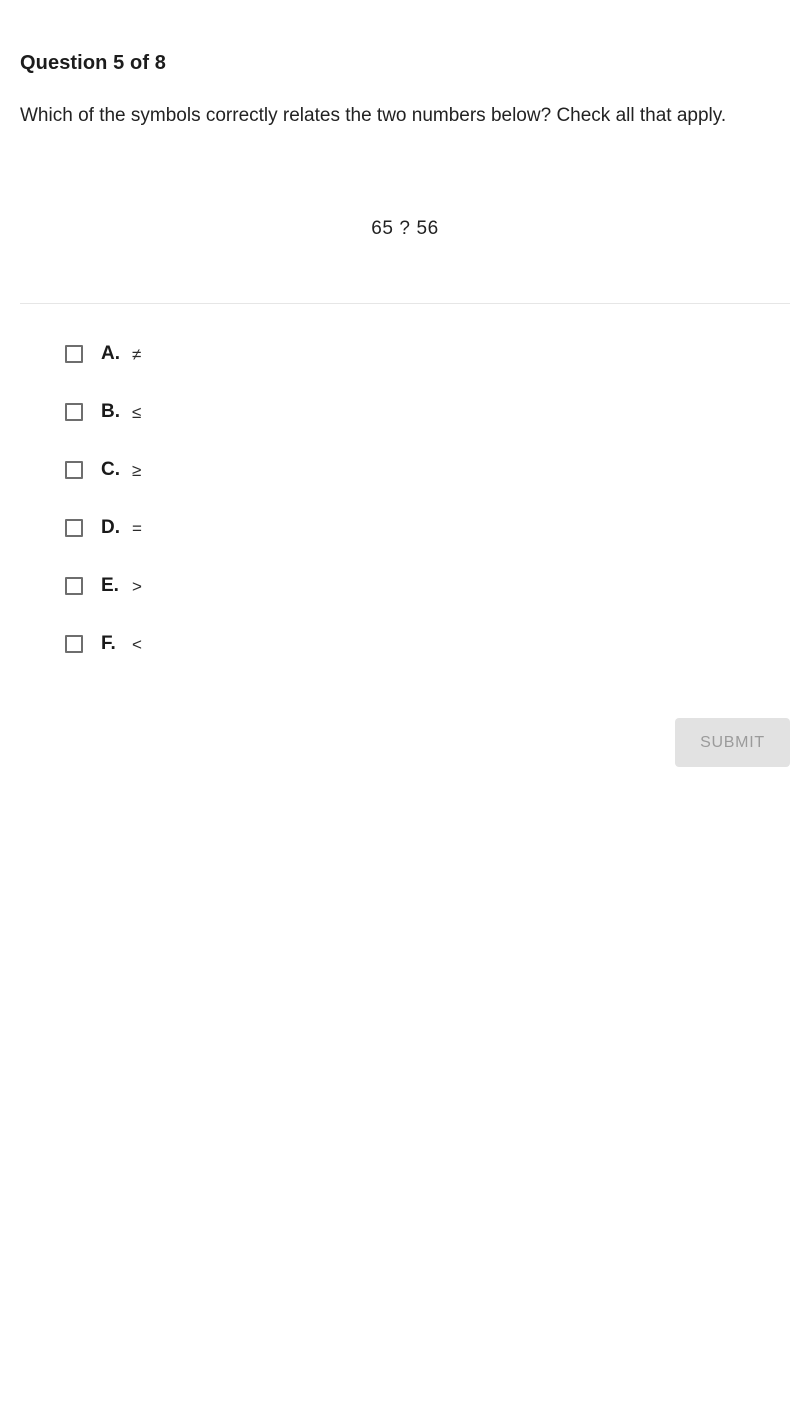 This screenshot has width=800, height=1402. What do you see at coordinates (108, 643) in the screenshot?
I see `option-letter-f: F.` at bounding box center [108, 643].